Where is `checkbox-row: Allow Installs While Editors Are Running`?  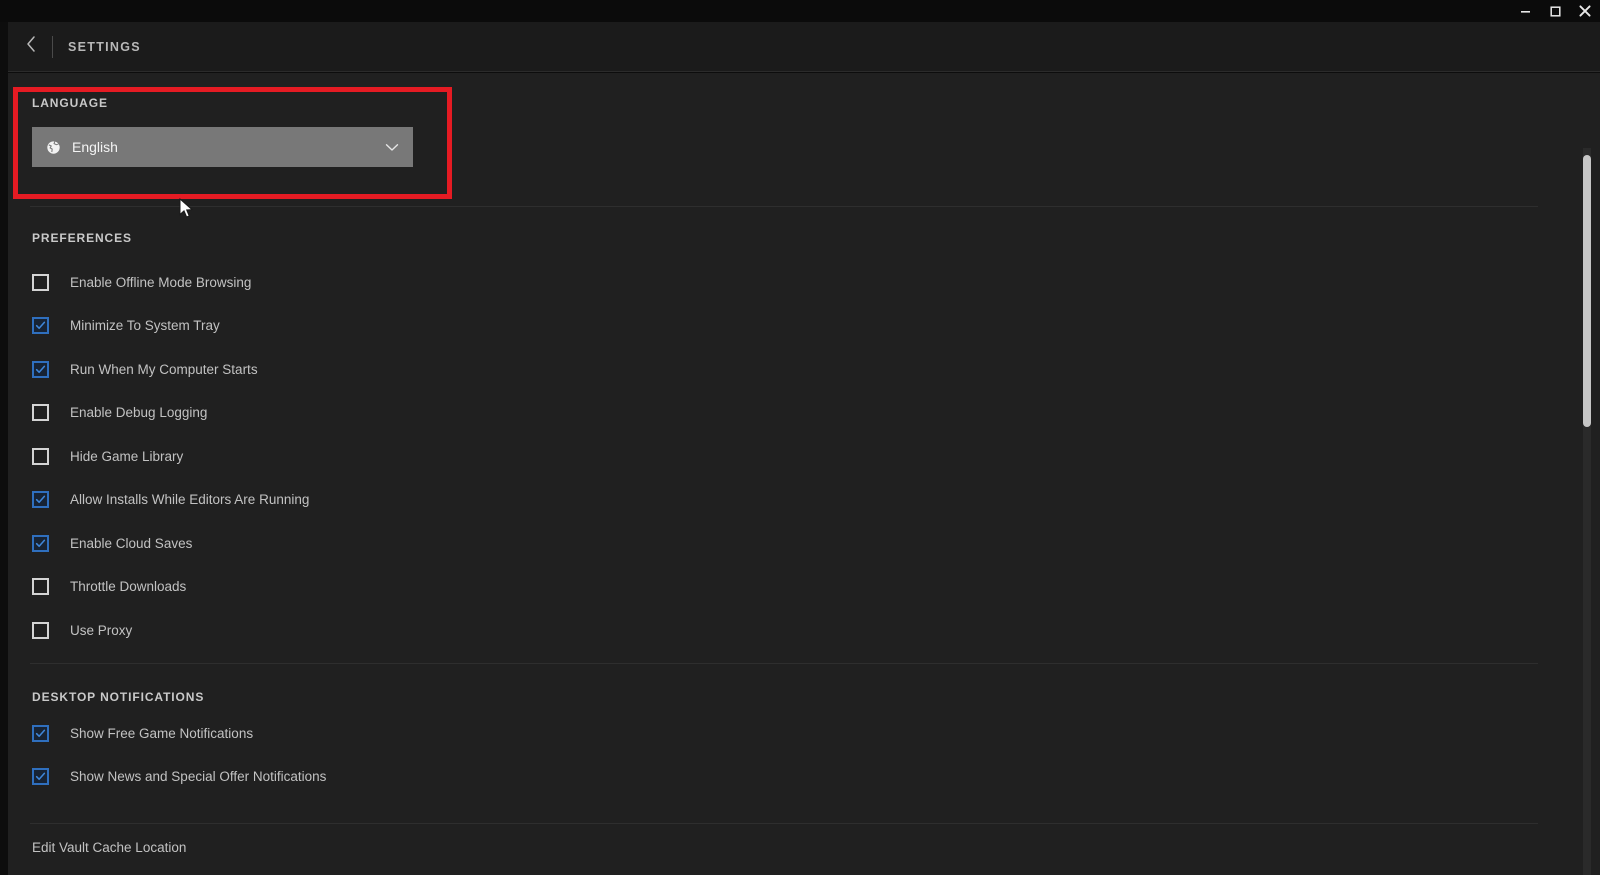
checkbox-row: Allow Installs While Editors Are Running is located at coordinates (170, 500).